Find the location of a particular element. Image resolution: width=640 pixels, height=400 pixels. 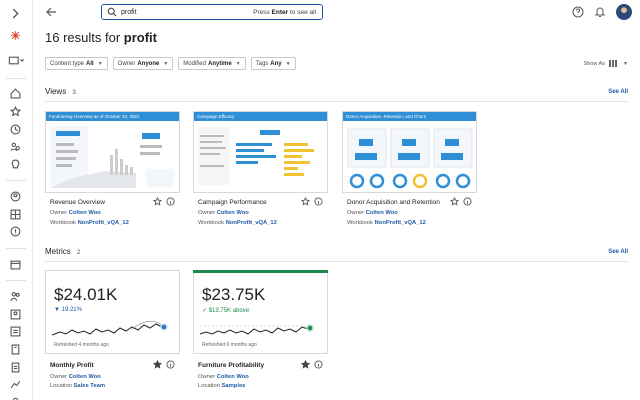

site-switcher-icon is located at coordinates (16, 60).